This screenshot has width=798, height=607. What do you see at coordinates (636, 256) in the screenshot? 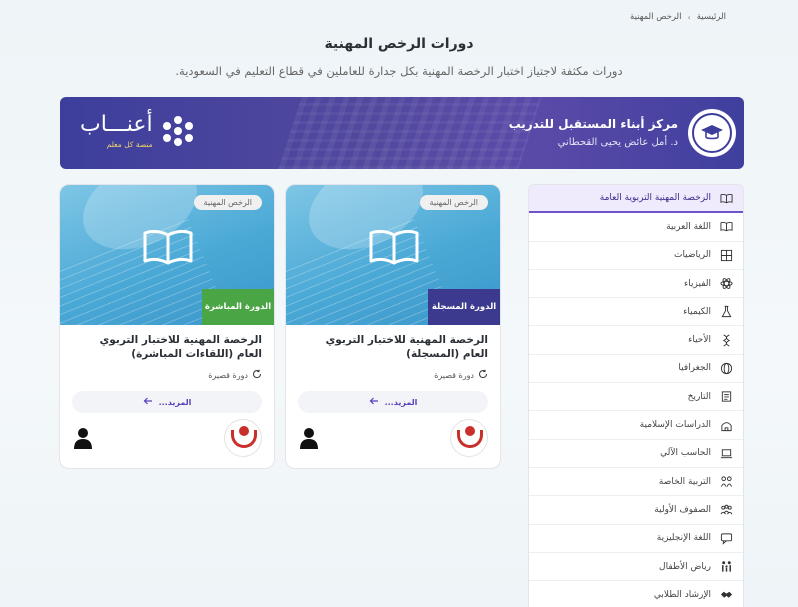
I see `sidebar-item-math: الرياضيات` at bounding box center [636, 256].